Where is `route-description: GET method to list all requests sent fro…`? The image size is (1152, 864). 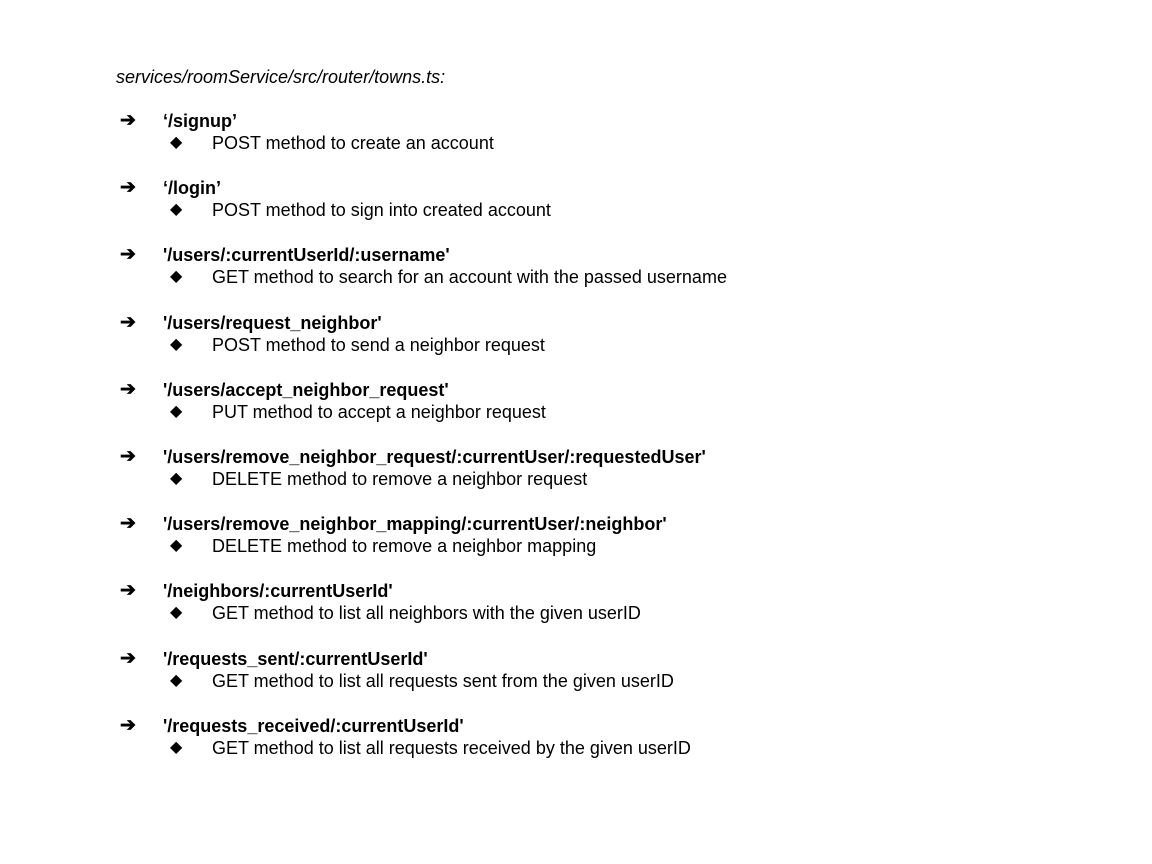
route-description: GET method to list all requests sent fro… is located at coordinates (443, 680).